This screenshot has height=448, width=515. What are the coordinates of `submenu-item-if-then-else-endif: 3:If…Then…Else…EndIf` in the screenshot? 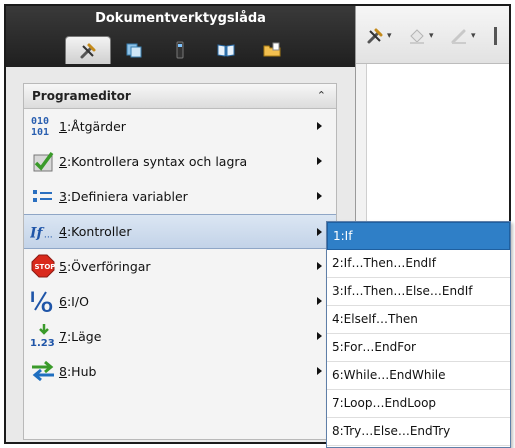 It's located at (418, 292).